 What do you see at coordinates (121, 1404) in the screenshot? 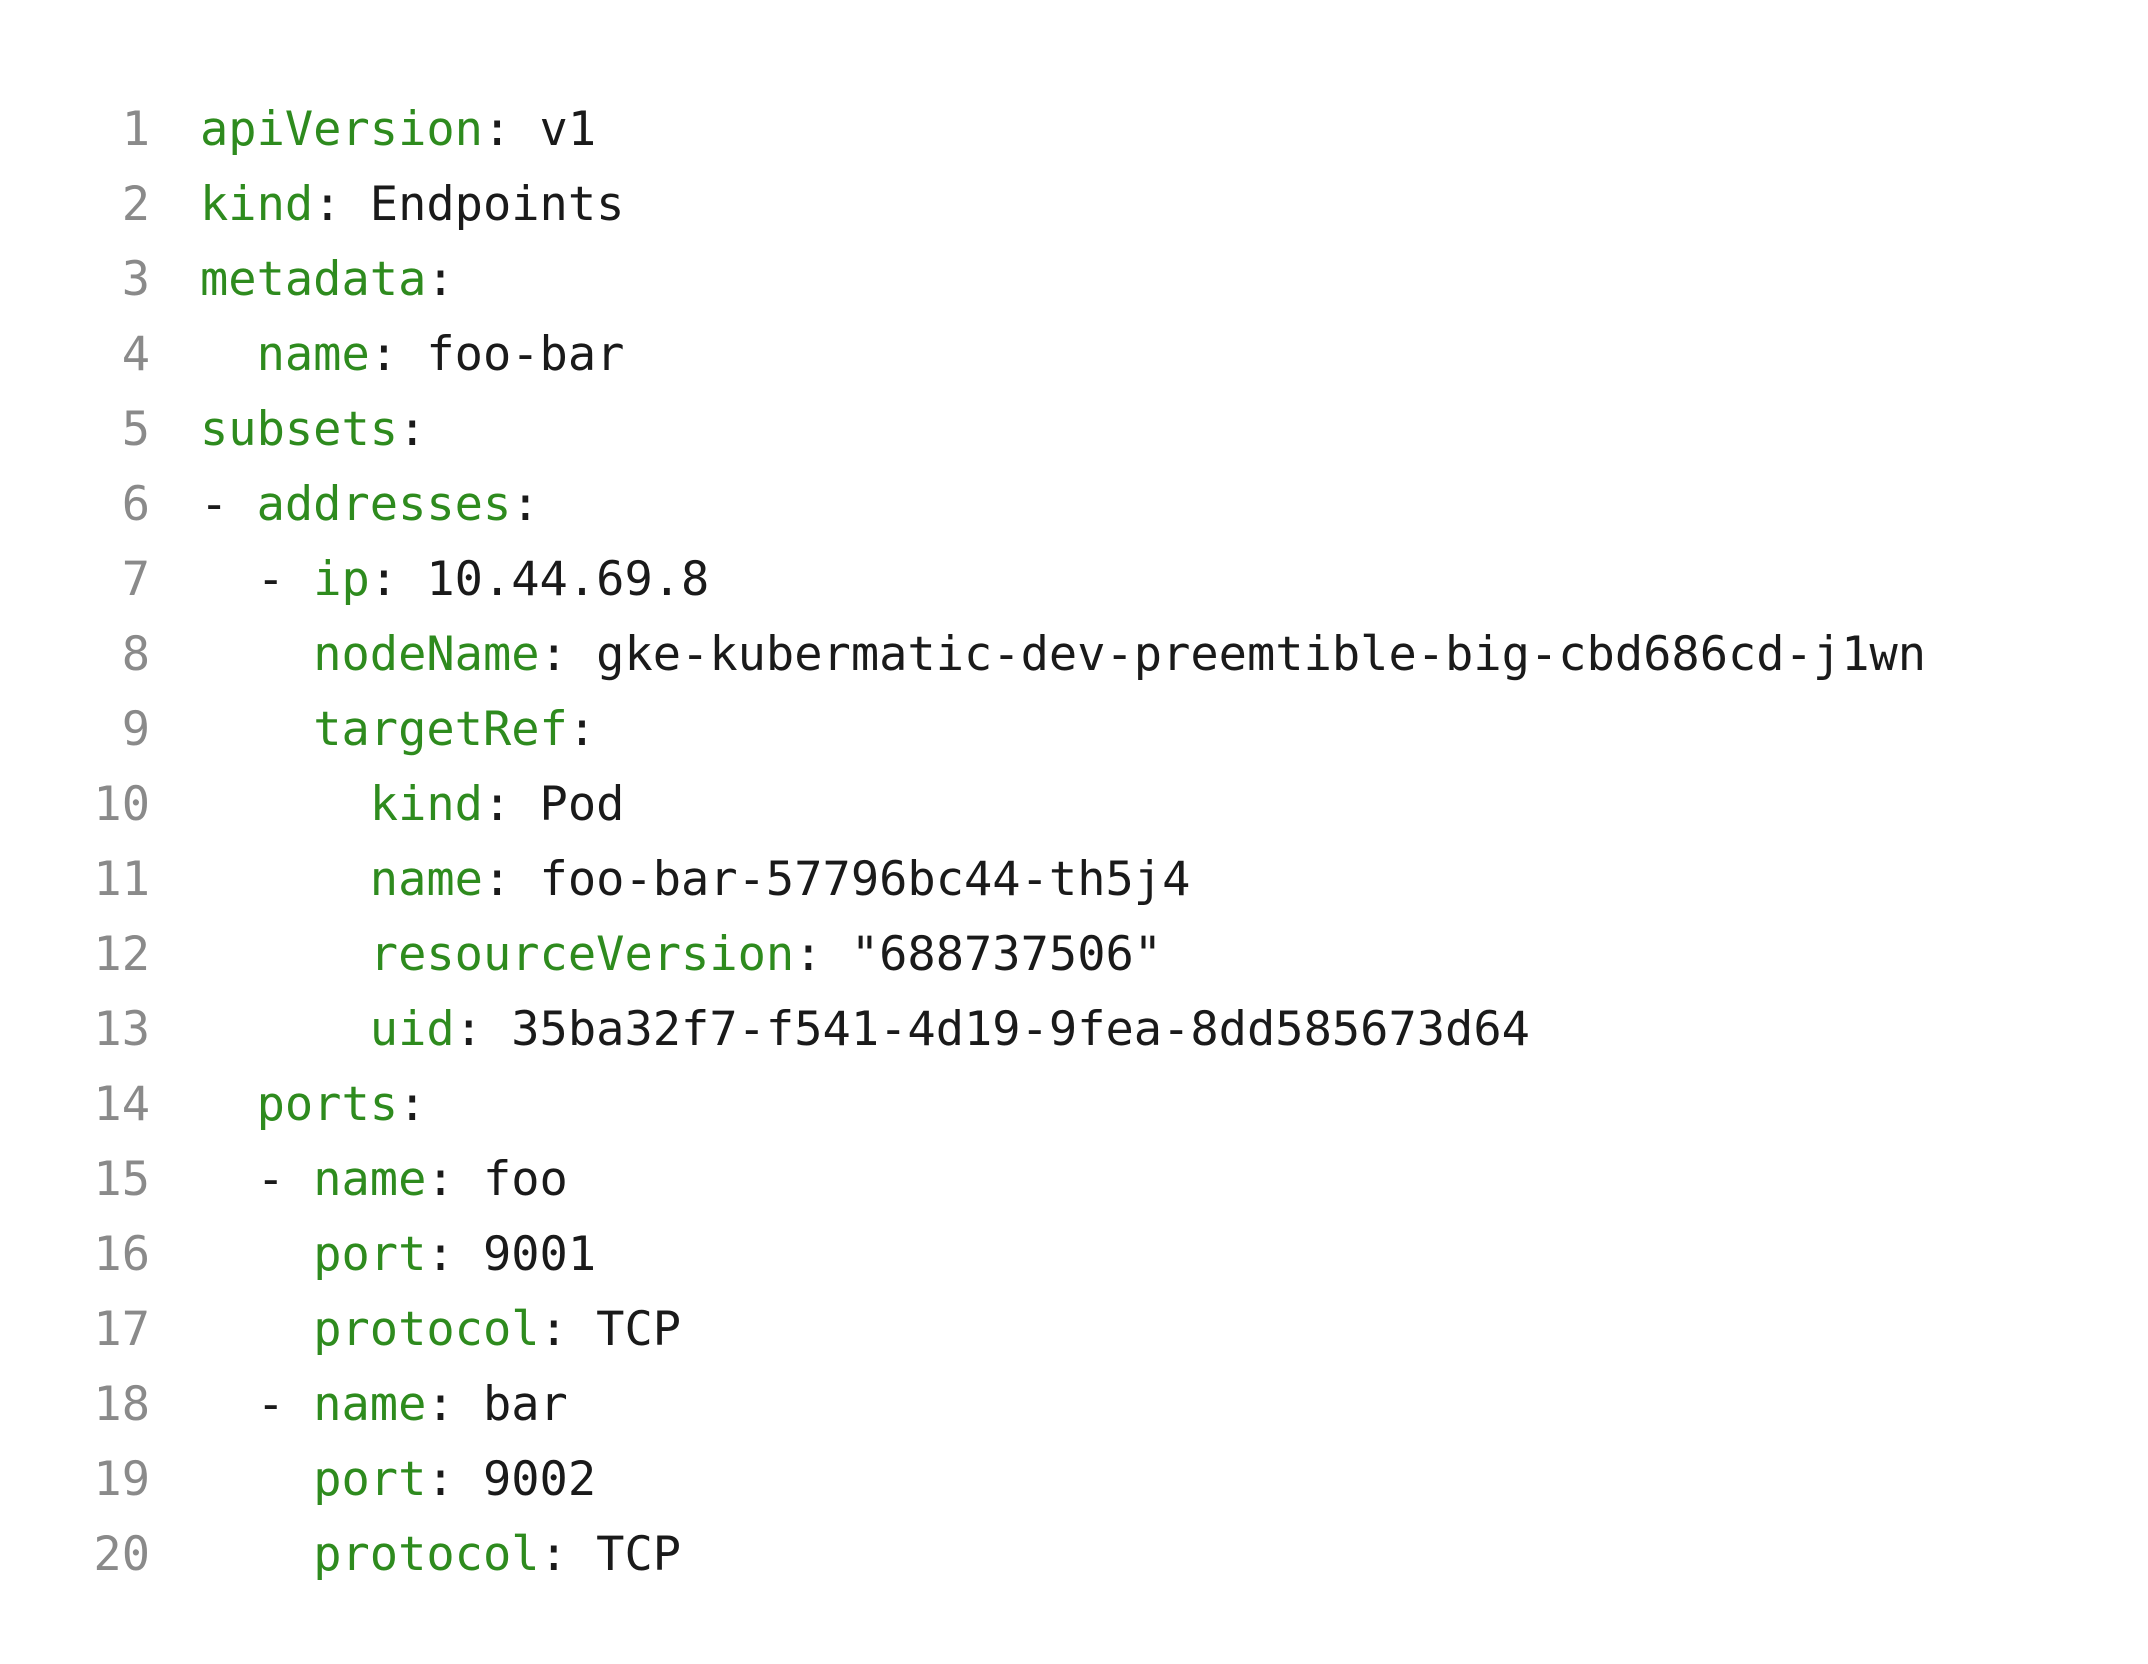
I see `line-number: 18` at bounding box center [121, 1404].